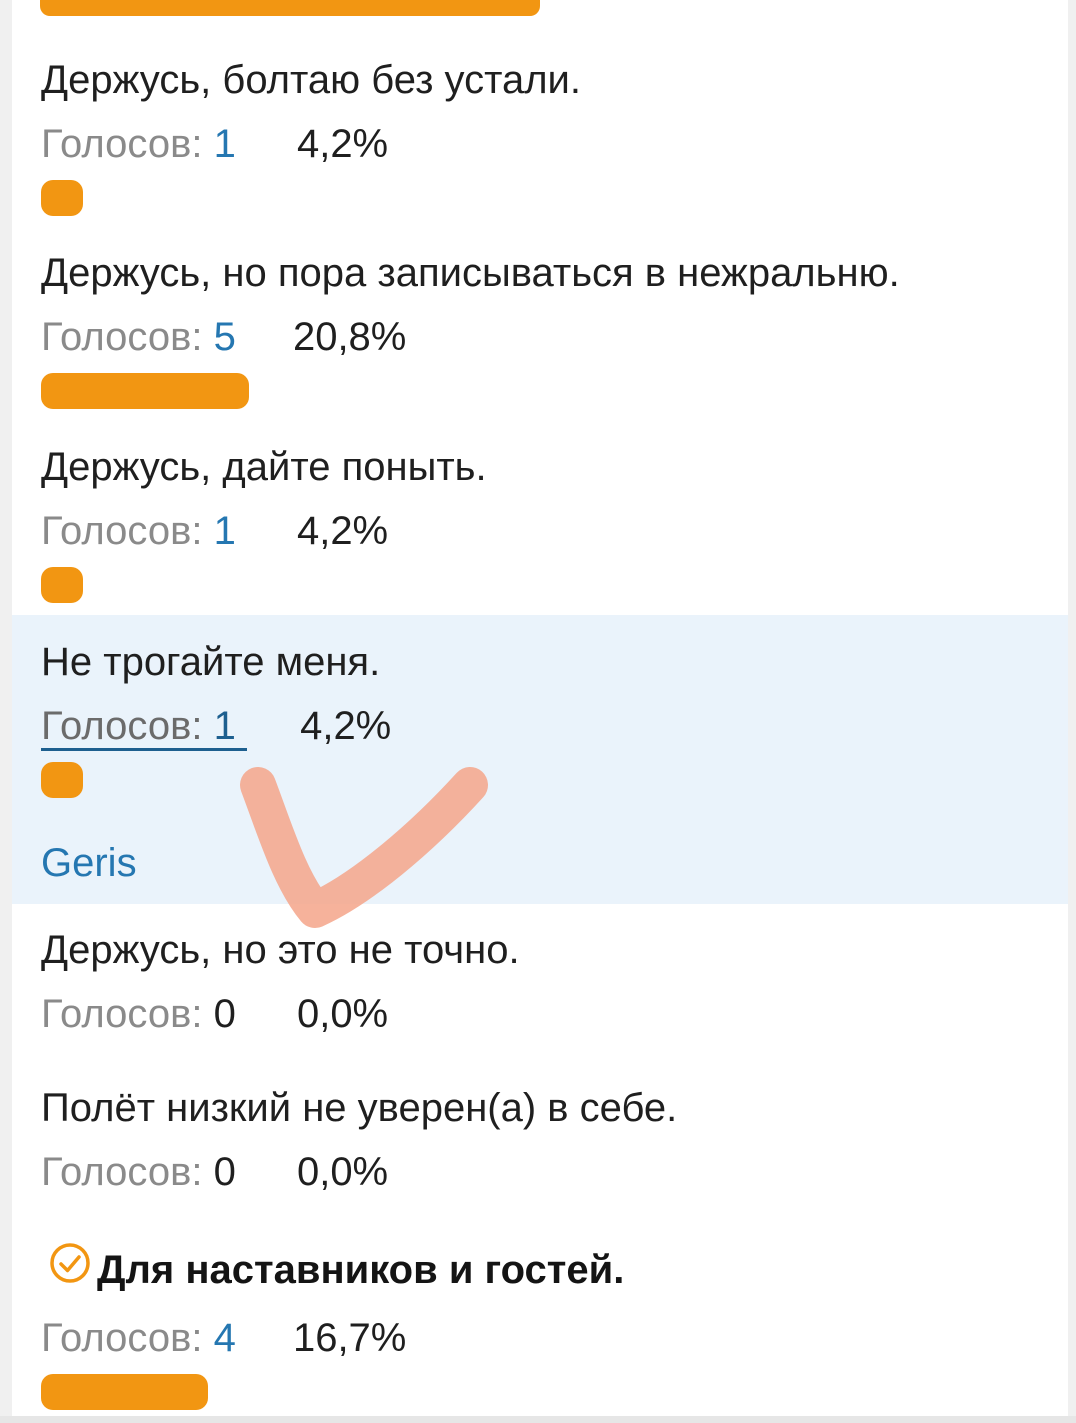 The height and width of the screenshot is (1423, 1076). Describe the element at coordinates (70, 1269) in the screenshot. I see `checkmark-circle-icon` at that location.